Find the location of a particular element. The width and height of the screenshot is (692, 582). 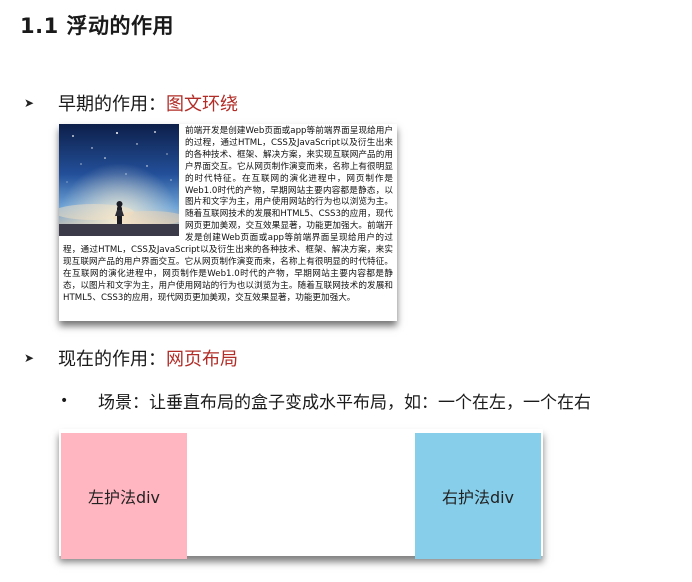

section-heading: 1.1 浮动的作用 is located at coordinates (97, 26).